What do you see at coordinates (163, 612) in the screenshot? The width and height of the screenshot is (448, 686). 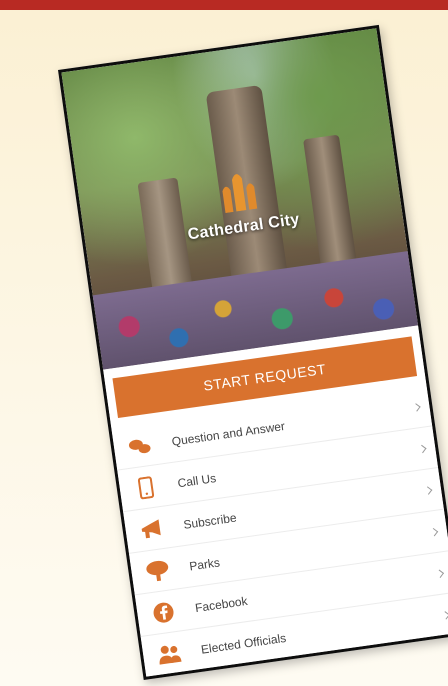 I see `facebook-icon` at bounding box center [163, 612].